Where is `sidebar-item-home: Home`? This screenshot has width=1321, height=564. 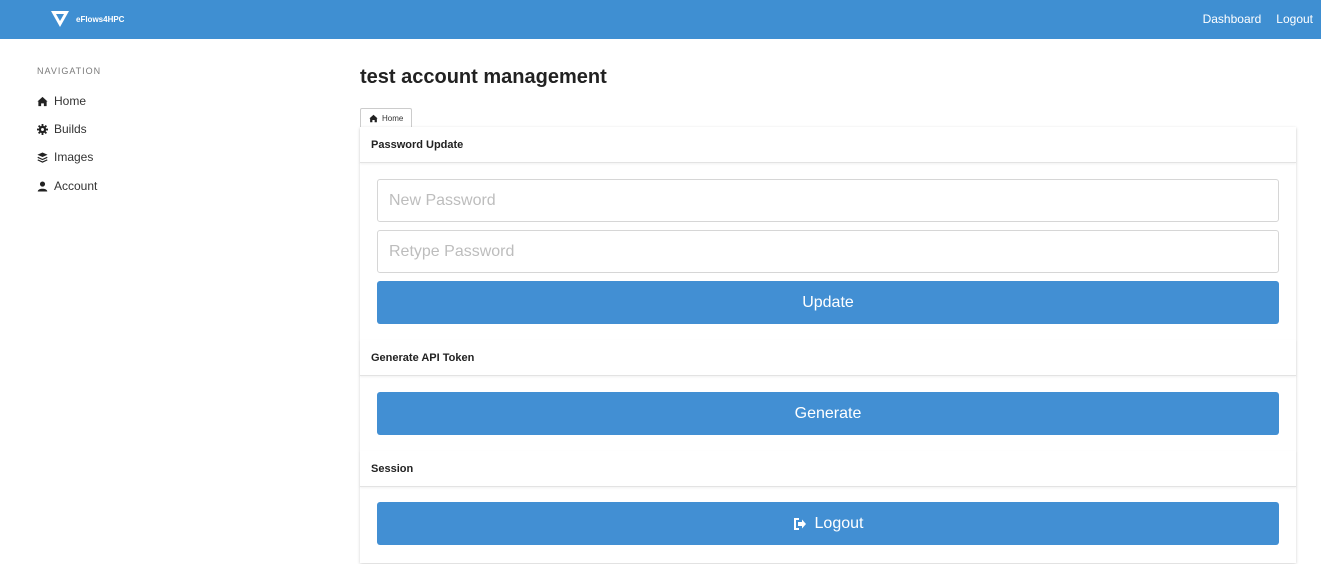 sidebar-item-home: Home is located at coordinates (61, 101).